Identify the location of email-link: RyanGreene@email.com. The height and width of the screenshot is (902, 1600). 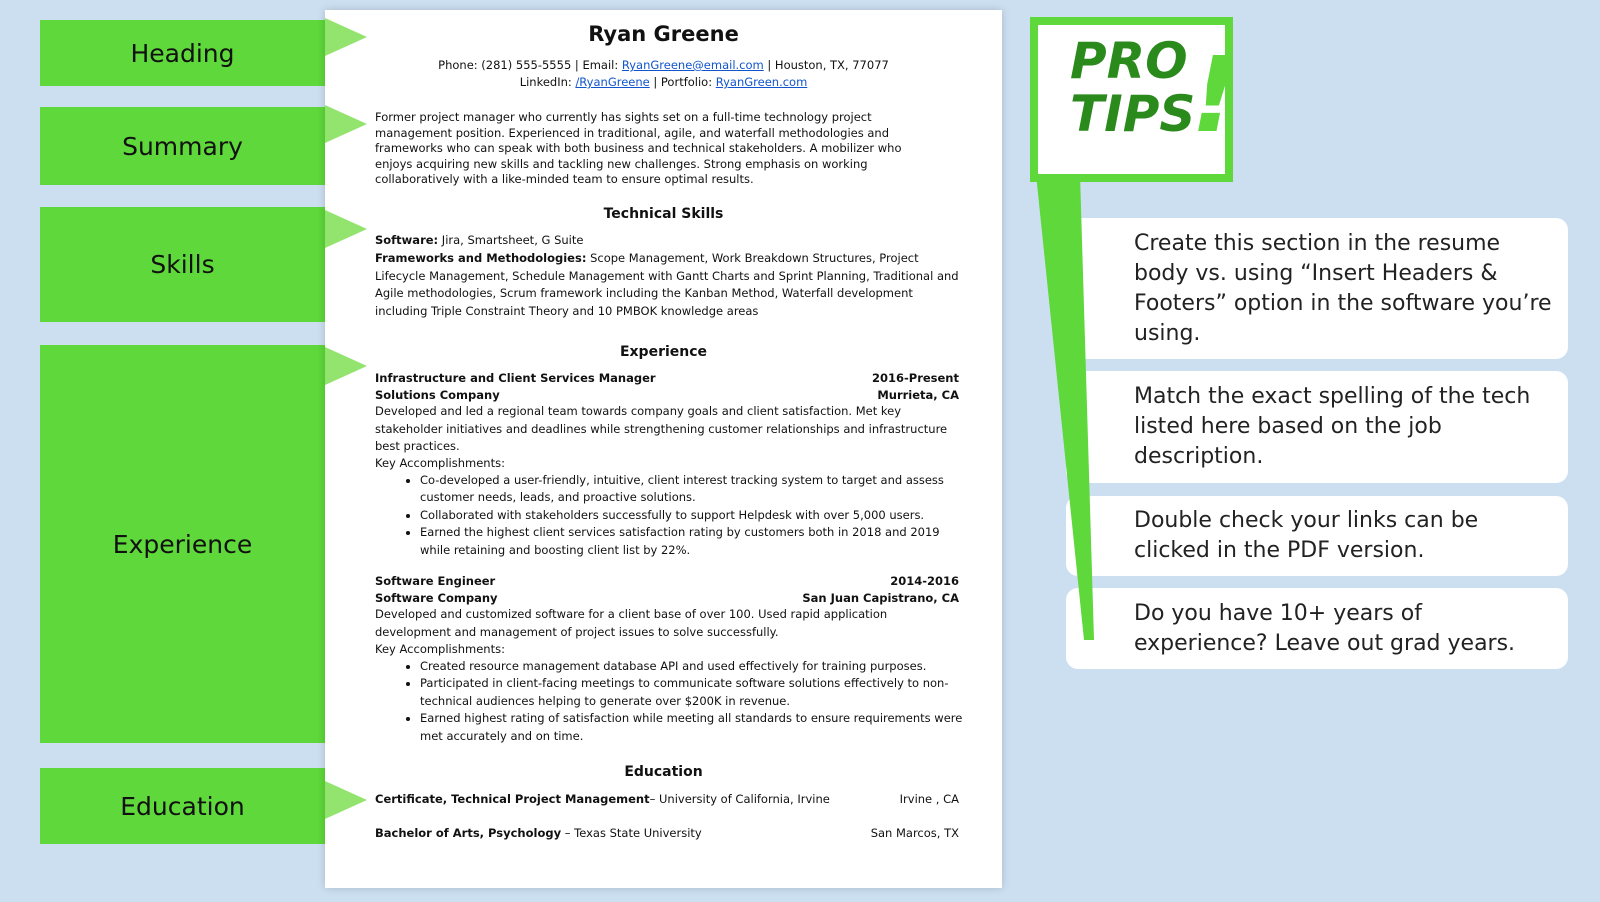
(693, 65).